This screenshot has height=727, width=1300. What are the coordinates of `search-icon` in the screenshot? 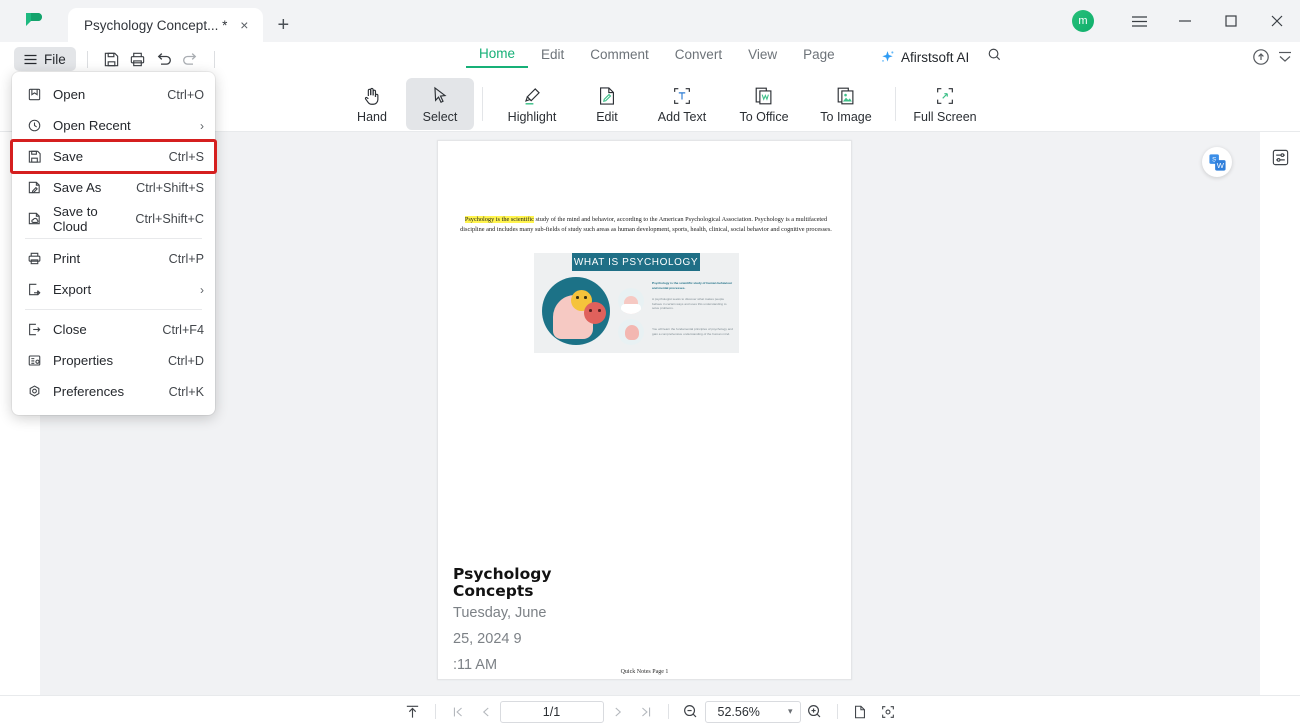 It's located at (994, 57).